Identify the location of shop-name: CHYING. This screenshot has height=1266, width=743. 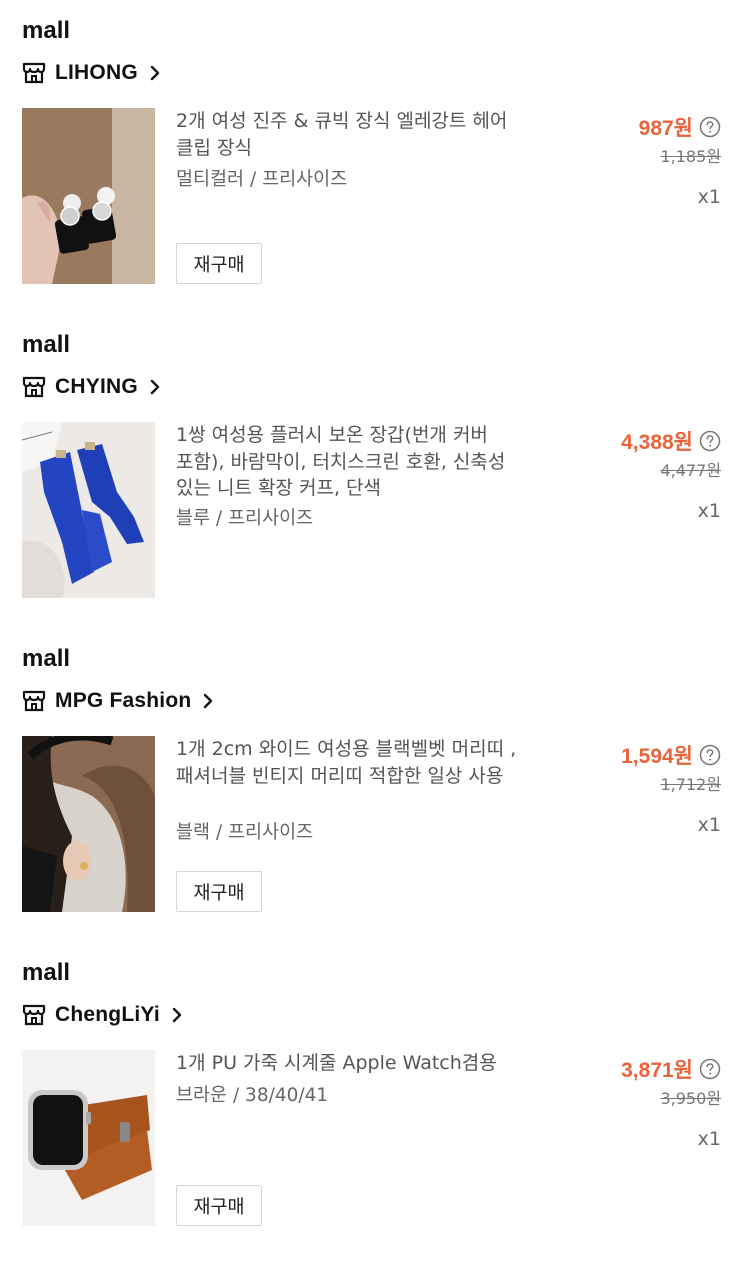
(96, 386).